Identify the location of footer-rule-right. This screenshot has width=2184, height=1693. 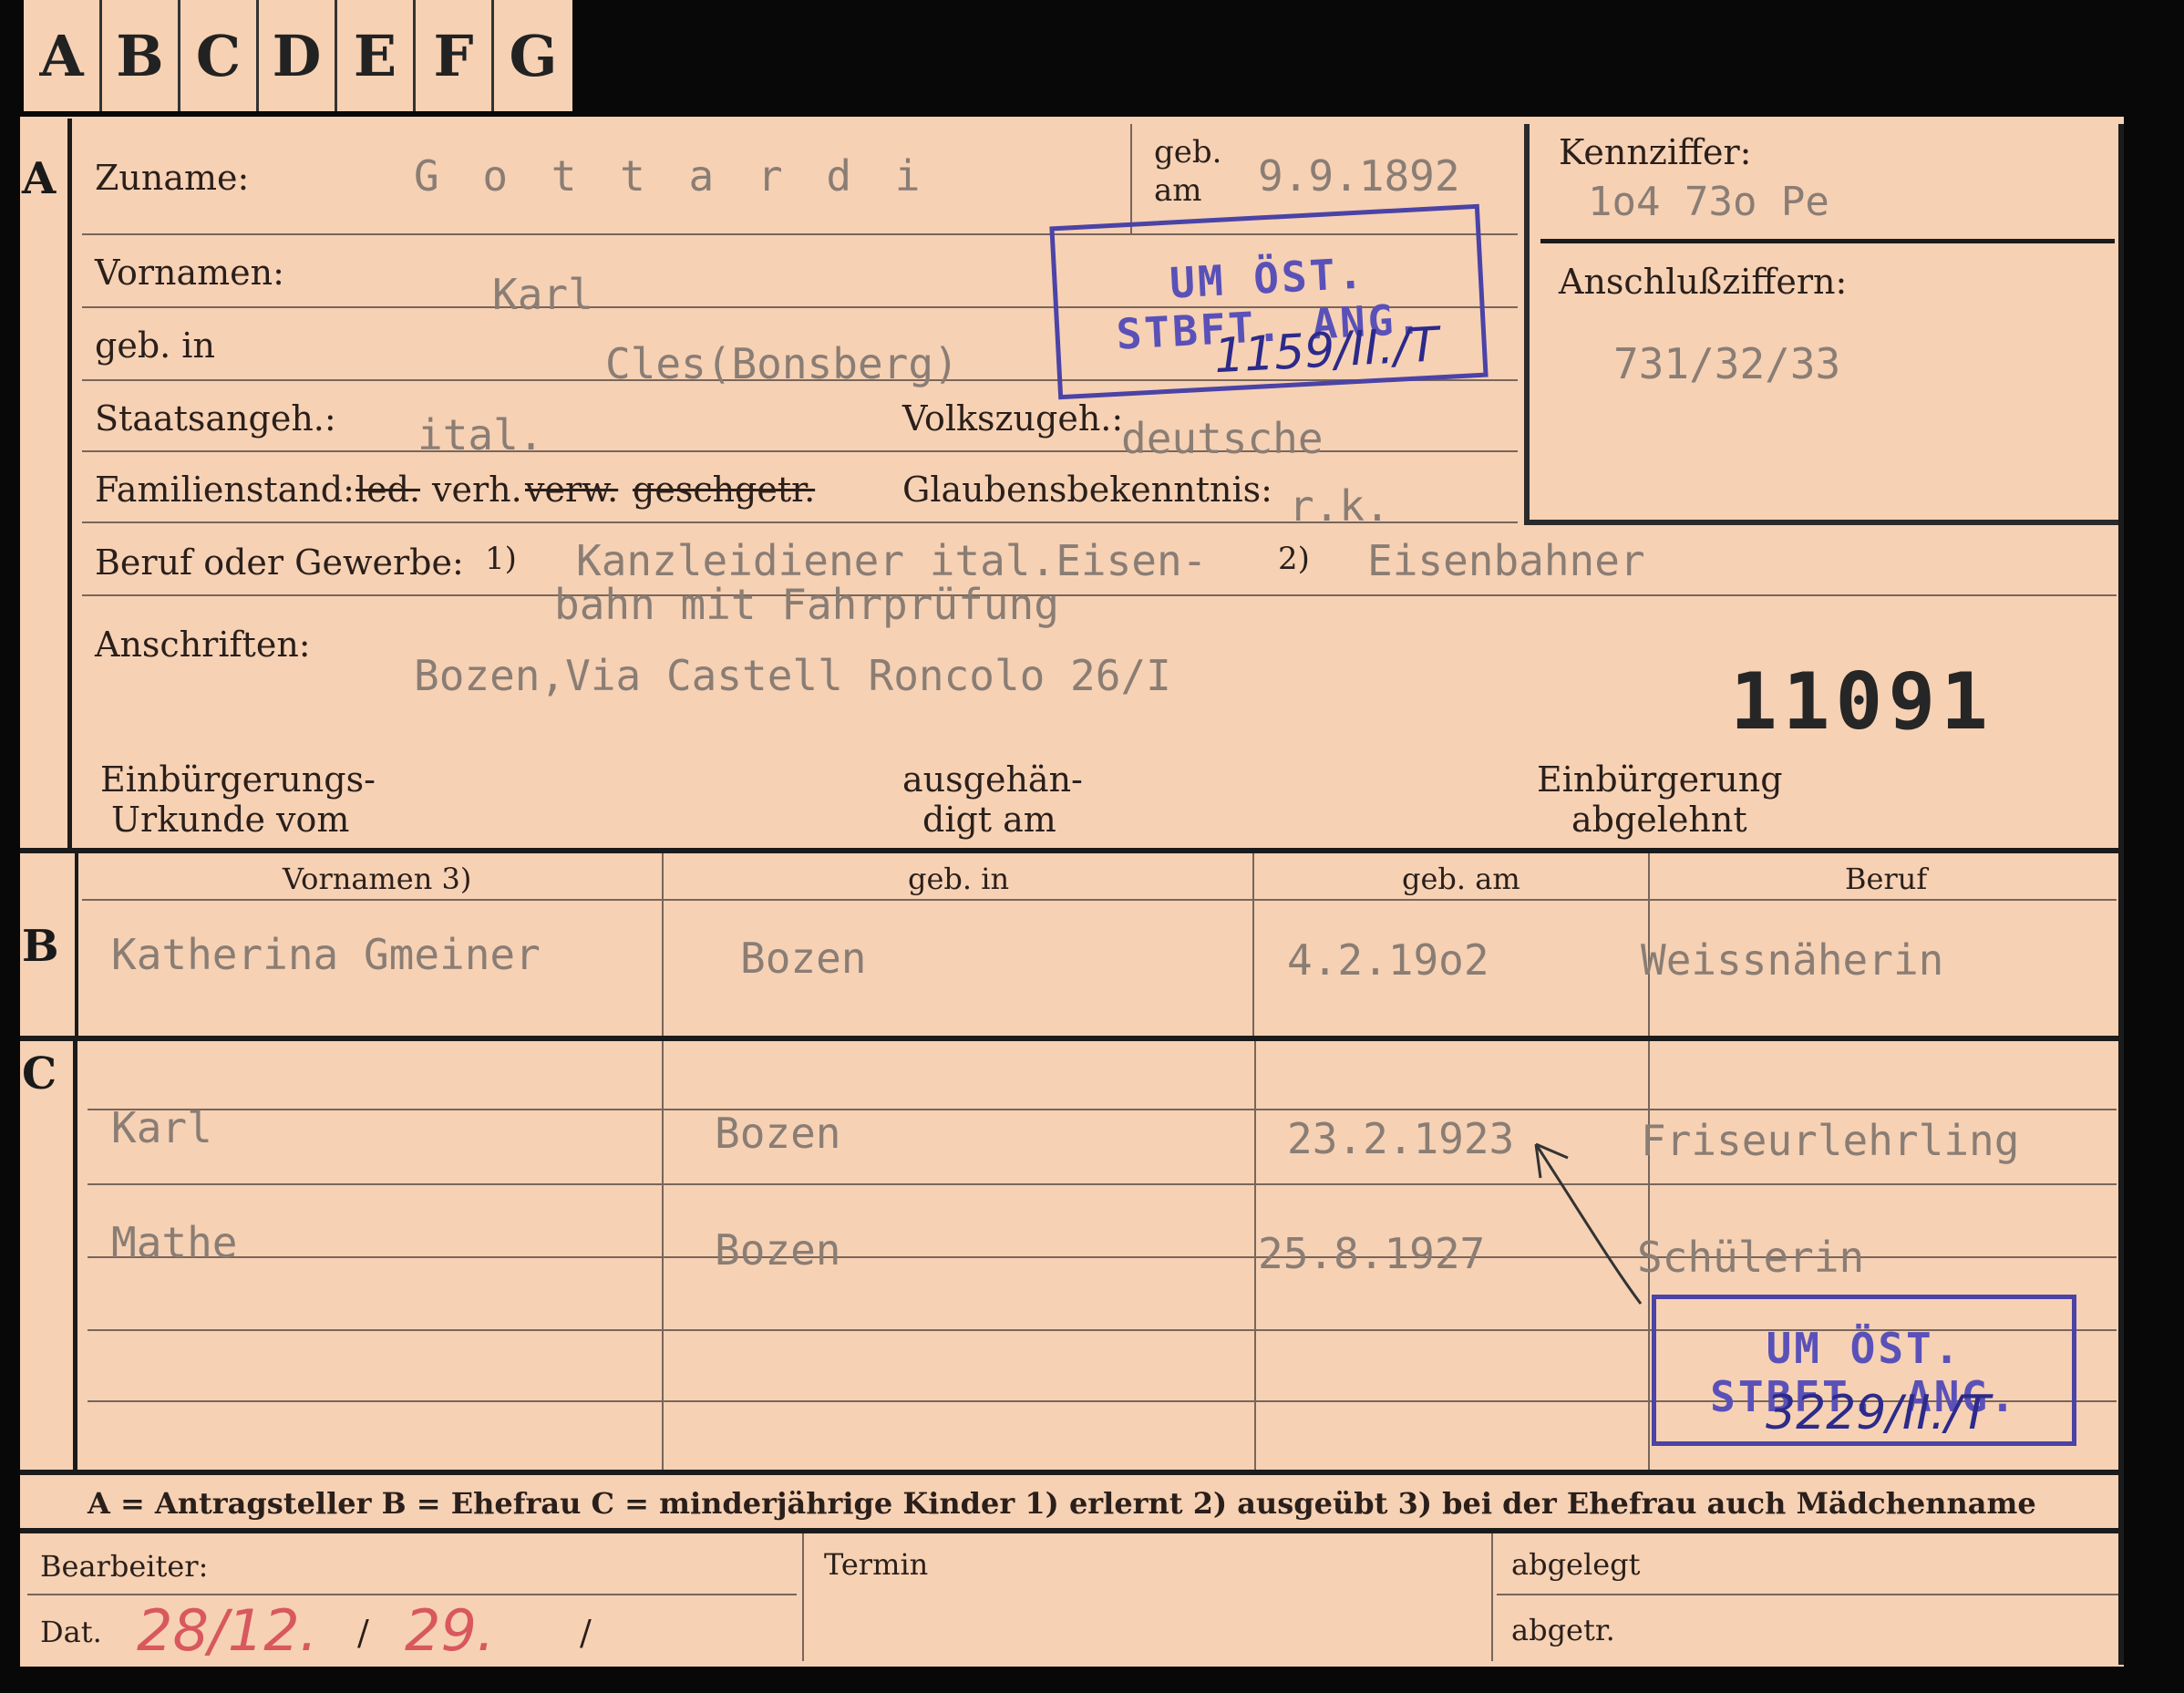
(1808, 1595).